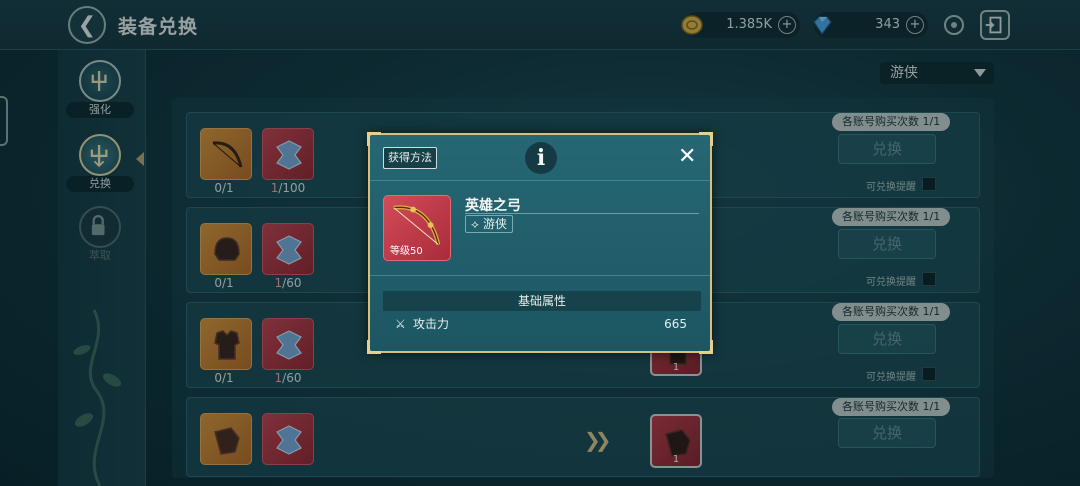 The height and width of the screenshot is (486, 1080). I want to click on class-tag-label: 游侠, so click(494, 224).